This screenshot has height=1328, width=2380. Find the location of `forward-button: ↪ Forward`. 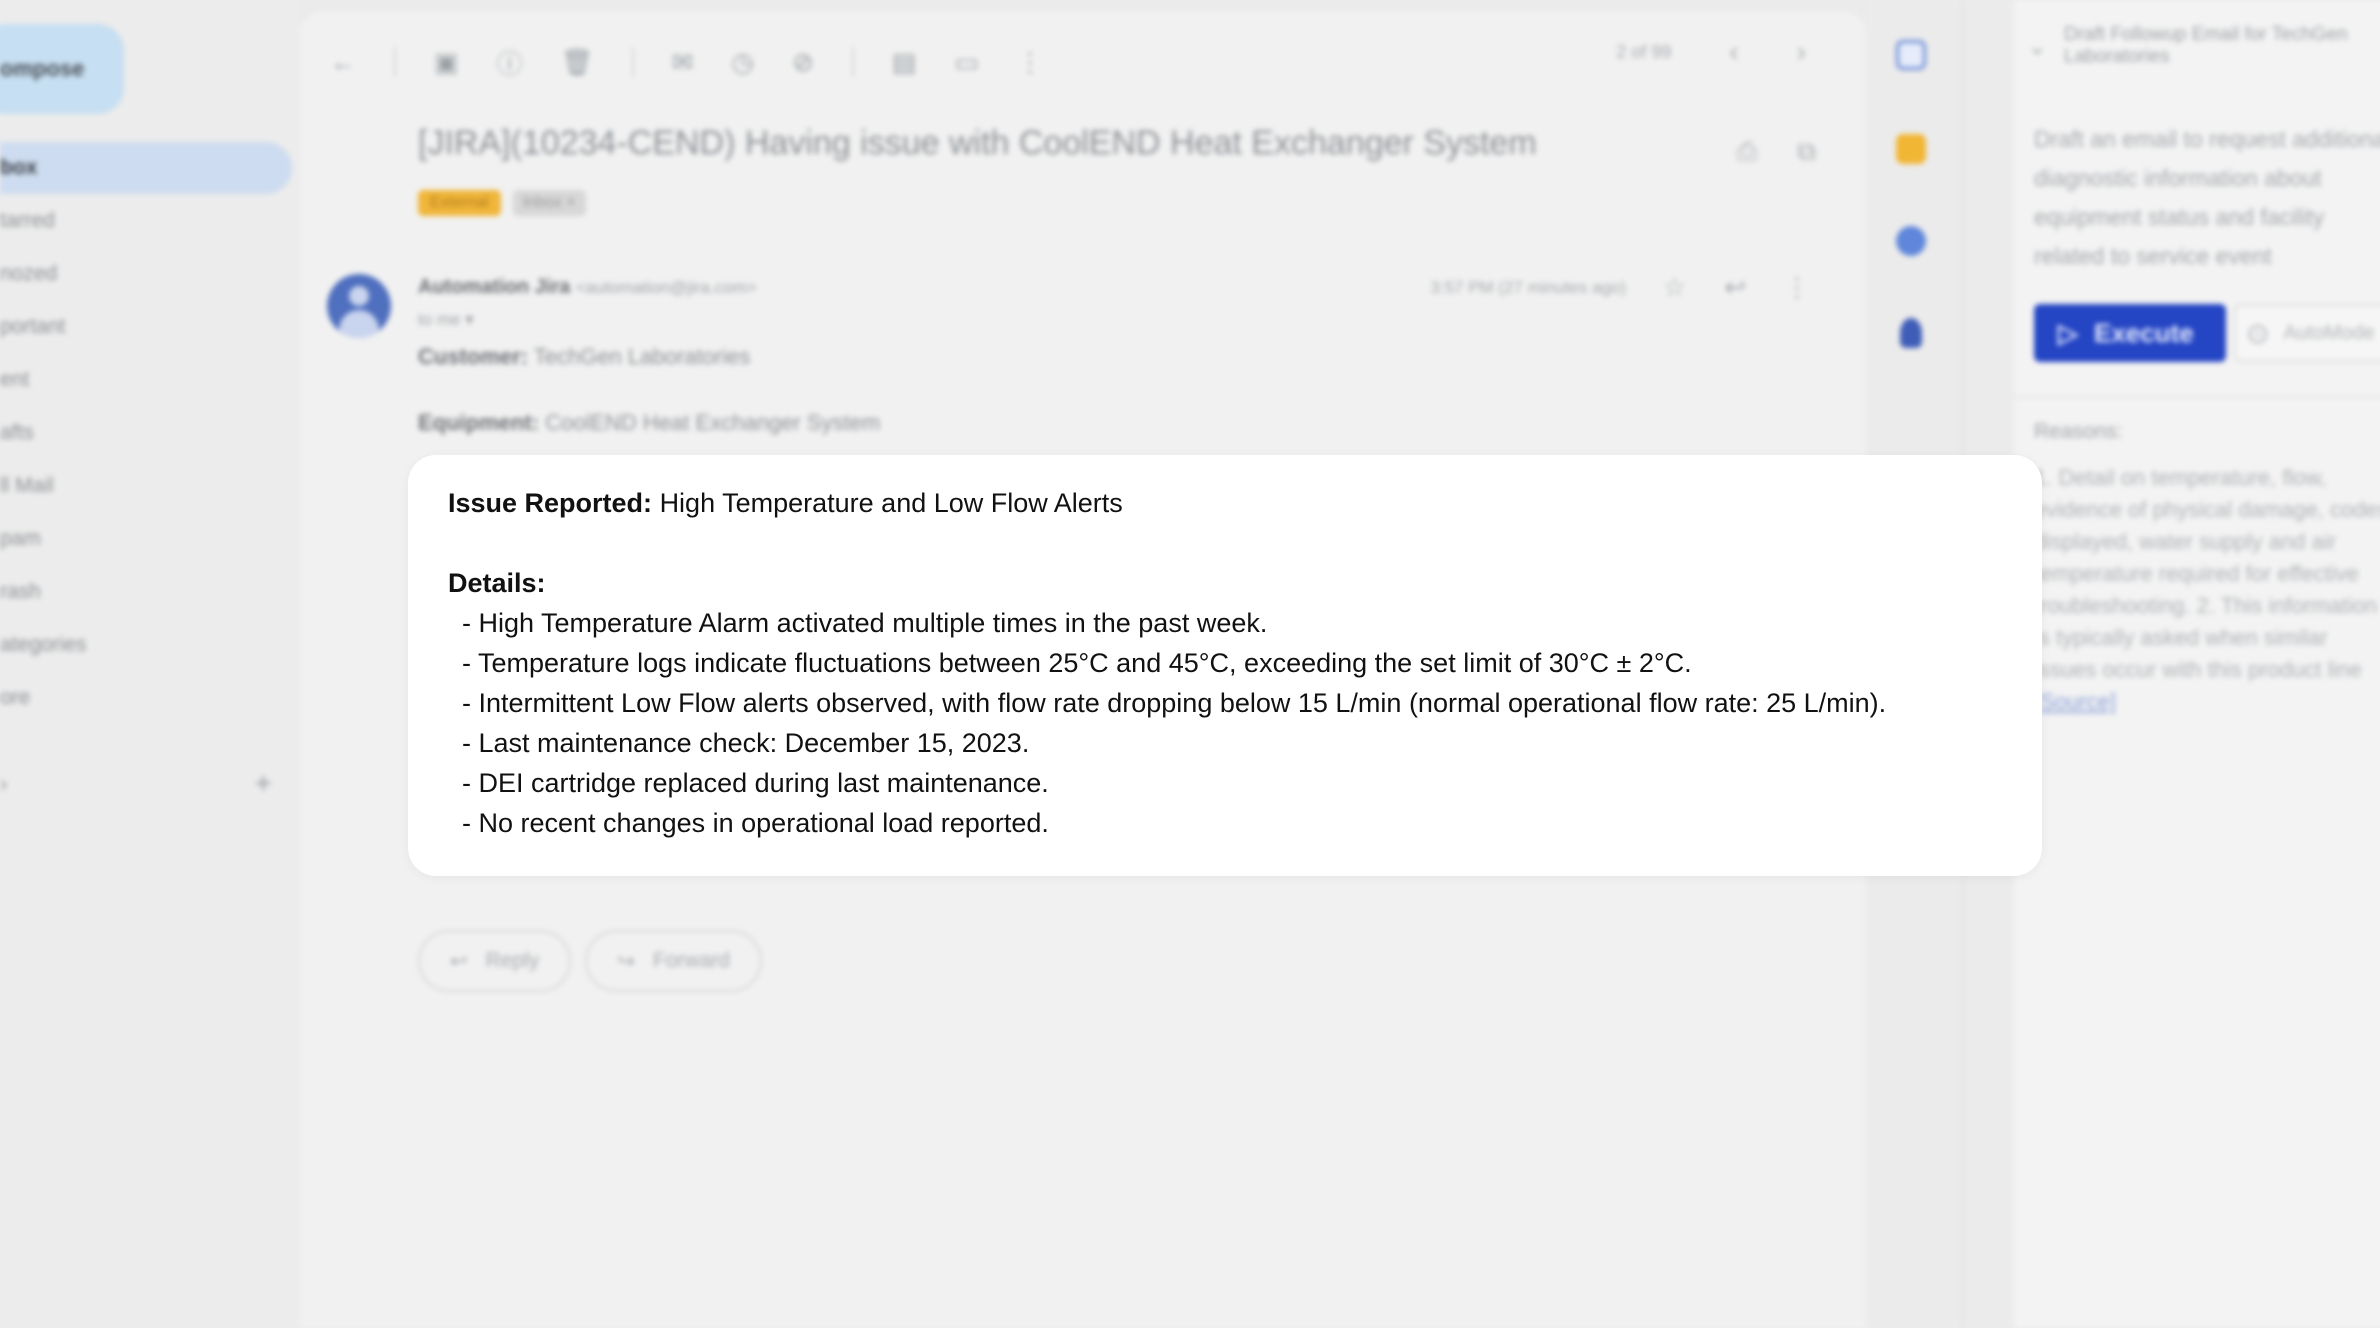

forward-button: ↪ Forward is located at coordinates (673, 961).